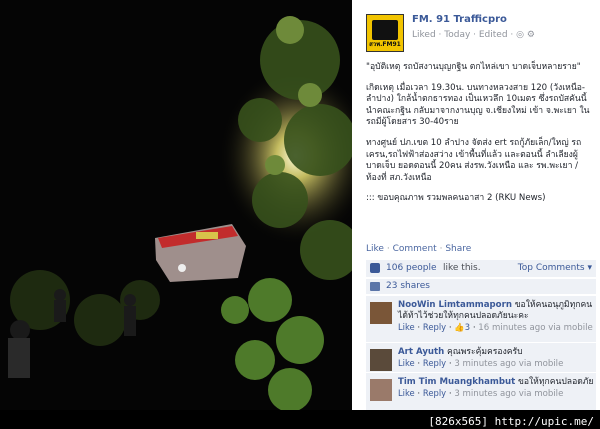 Image resolution: width=600 pixels, height=429 pixels. Describe the element at coordinates (411, 268) in the screenshot. I see `likes-count-link: 106 people` at that location.